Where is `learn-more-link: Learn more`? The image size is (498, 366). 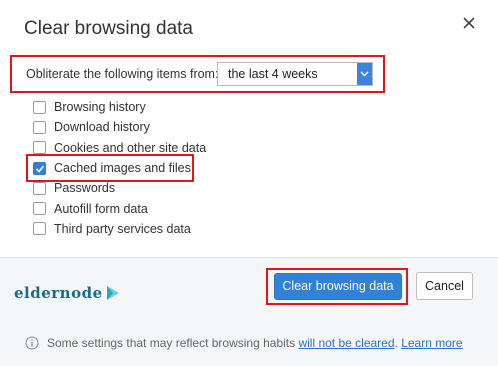 learn-more-link: Learn more is located at coordinates (431, 343).